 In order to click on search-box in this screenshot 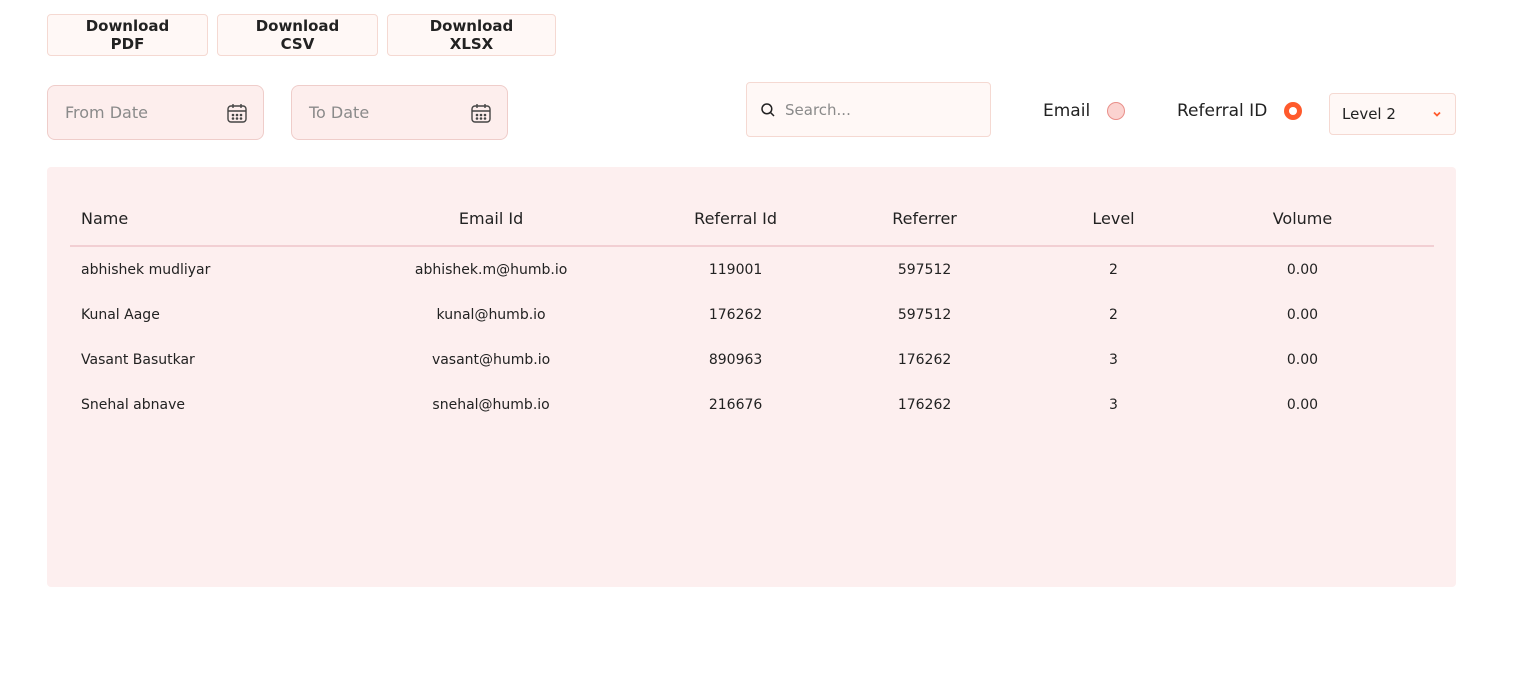, I will do `click(868, 109)`.